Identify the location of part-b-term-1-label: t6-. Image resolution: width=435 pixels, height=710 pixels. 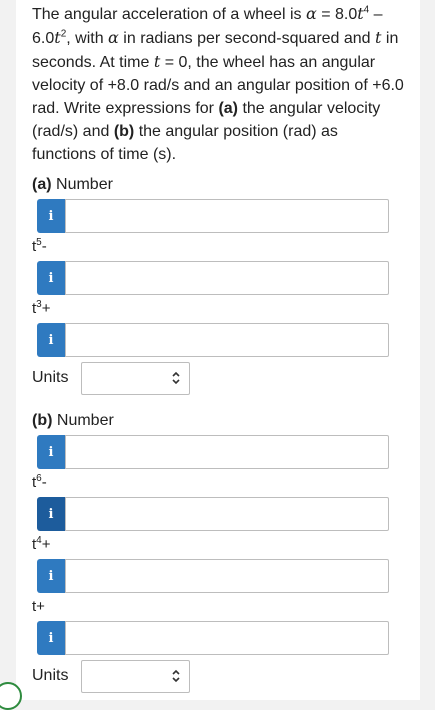
(39, 482).